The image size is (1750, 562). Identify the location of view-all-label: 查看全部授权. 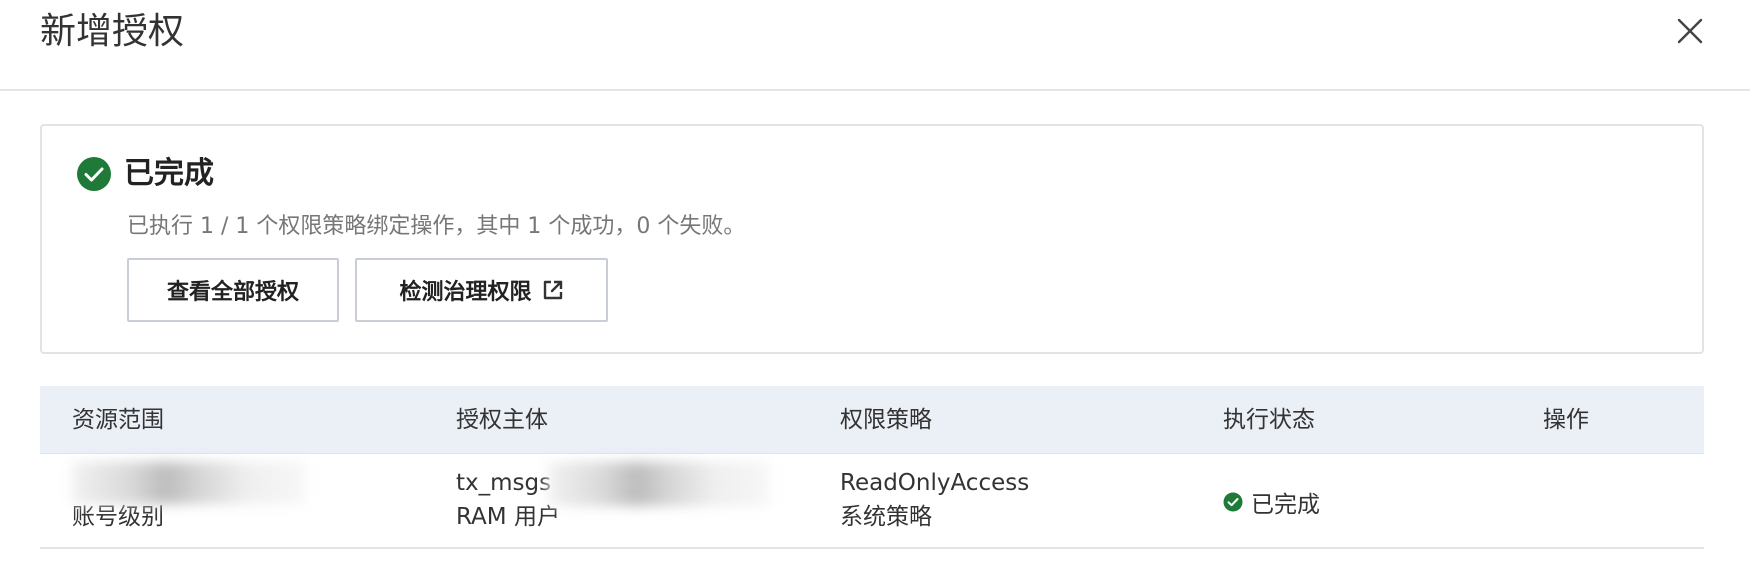
(232, 292).